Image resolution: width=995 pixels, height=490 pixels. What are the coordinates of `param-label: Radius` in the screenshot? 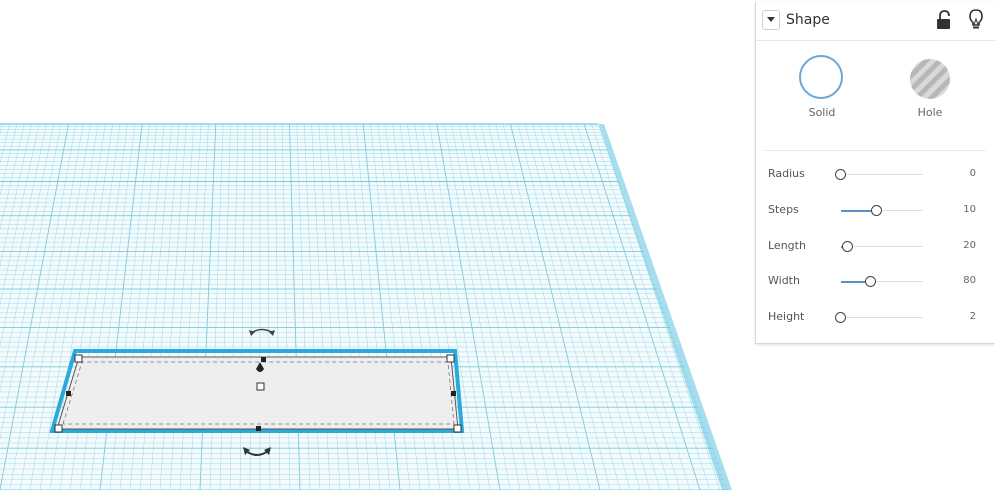 It's located at (786, 173).